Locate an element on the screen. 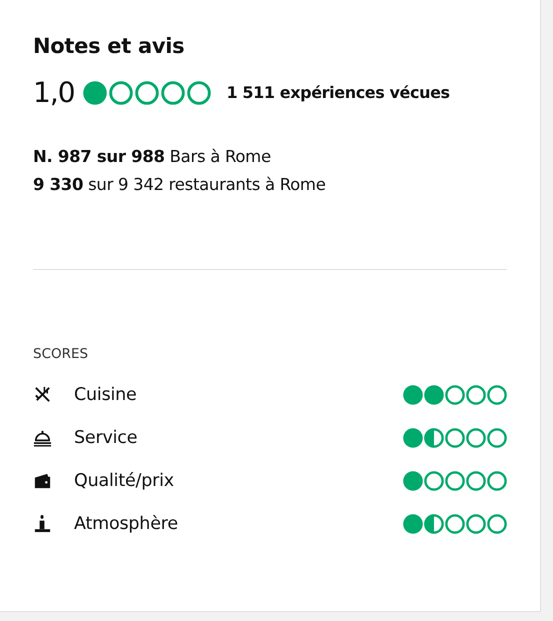 This screenshot has height=621, width=553. score-label: Qualité/prix is located at coordinates (124, 480).